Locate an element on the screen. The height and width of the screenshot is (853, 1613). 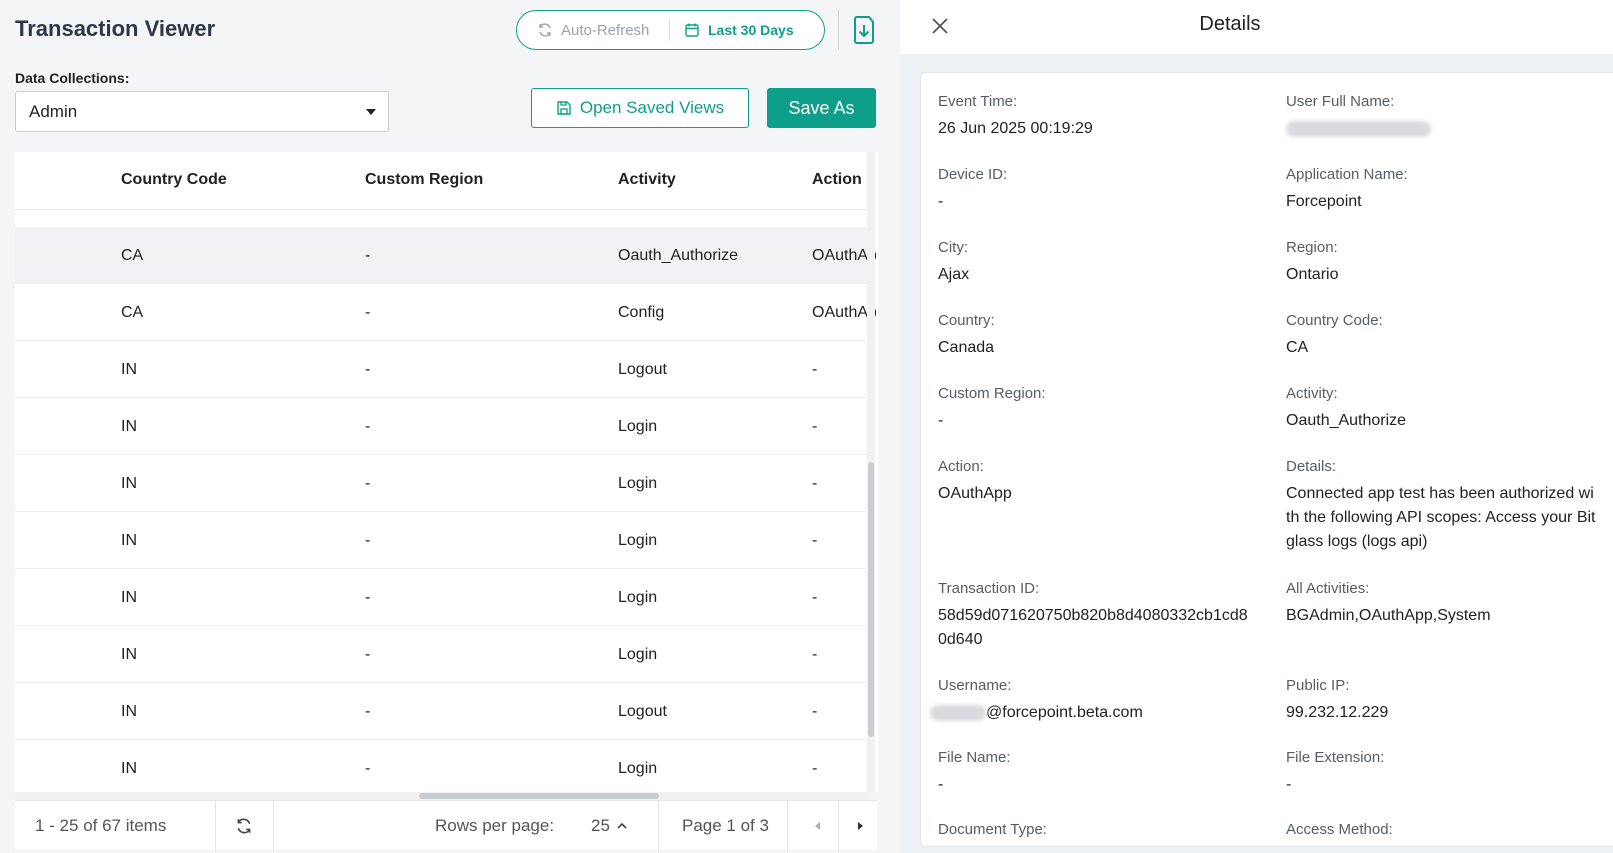
open-saved-views-button: Open Saved Views is located at coordinates (640, 108).